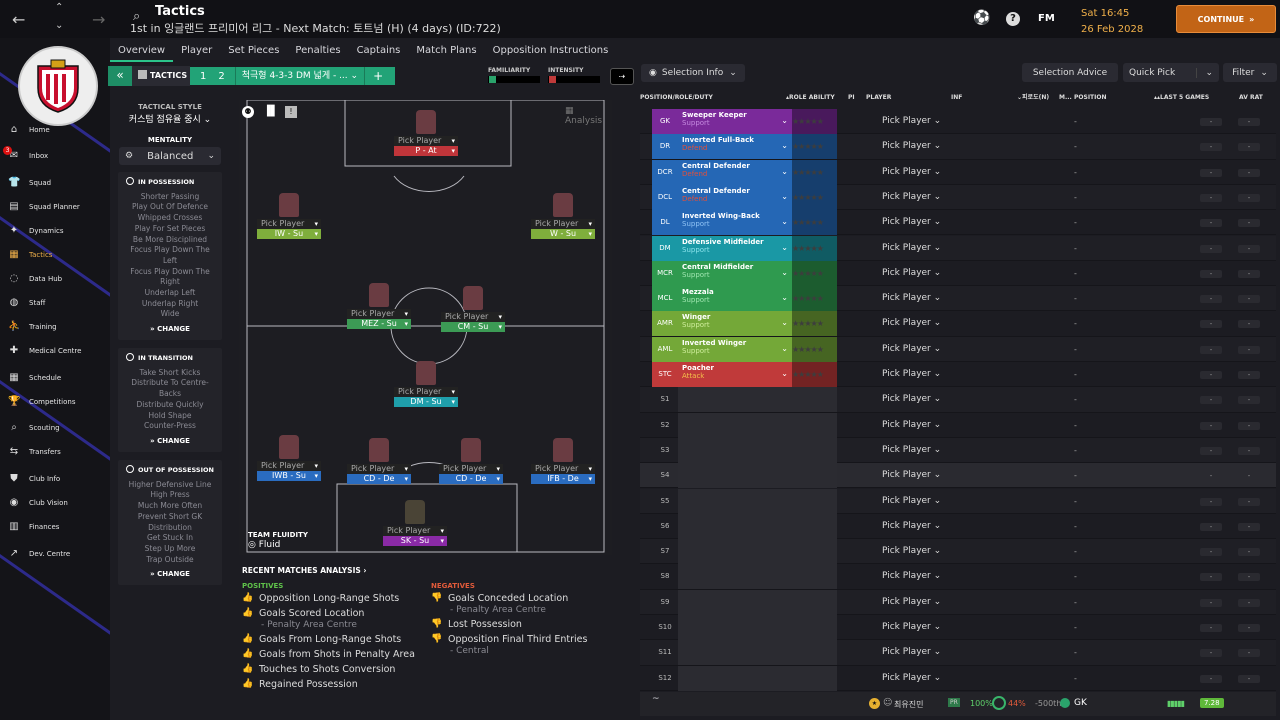 Image resolution: width=1280 pixels, height=720 pixels. What do you see at coordinates (55, 452) in the screenshot?
I see `sidebar-item-transfers: ⇆ Transfers` at bounding box center [55, 452].